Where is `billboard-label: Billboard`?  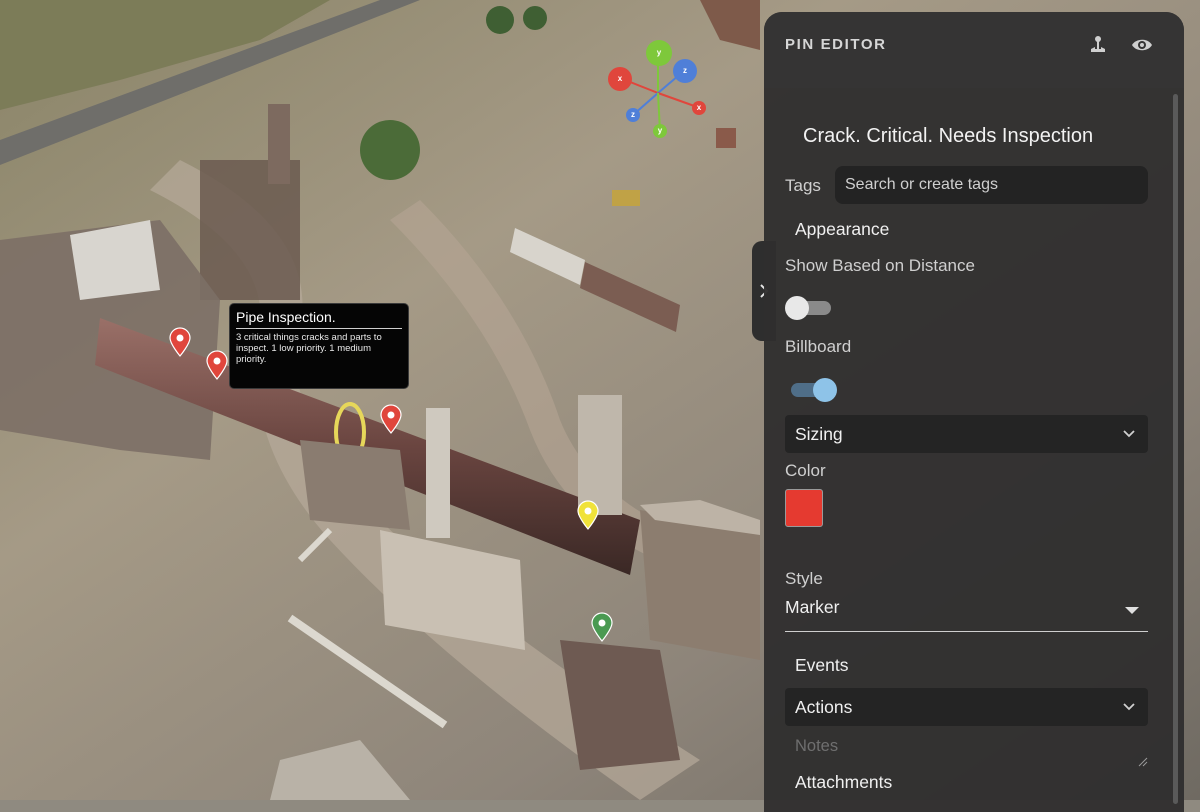
billboard-label: Billboard is located at coordinates (818, 346).